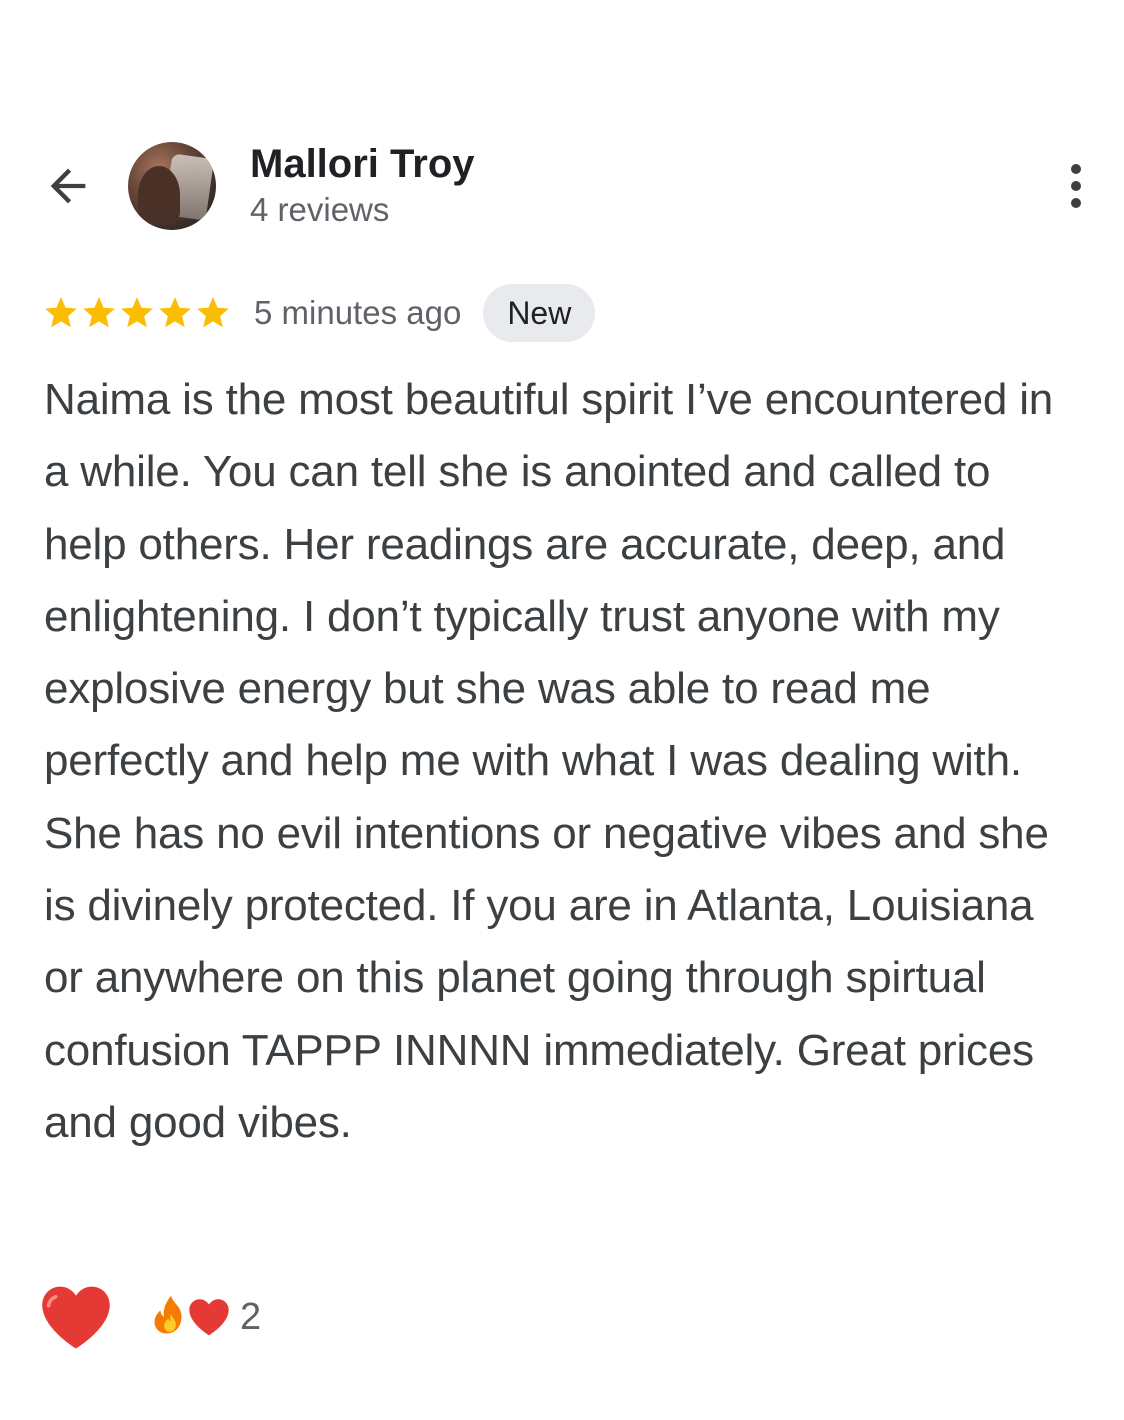 This screenshot has width=1124, height=1420. I want to click on back-button, so click(68, 186).